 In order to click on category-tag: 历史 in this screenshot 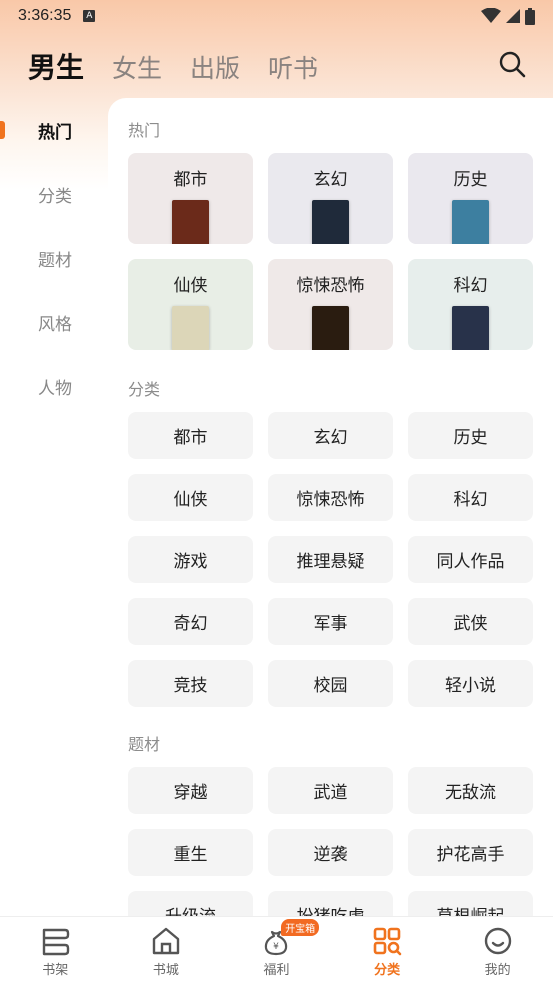, I will do `click(470, 435)`.